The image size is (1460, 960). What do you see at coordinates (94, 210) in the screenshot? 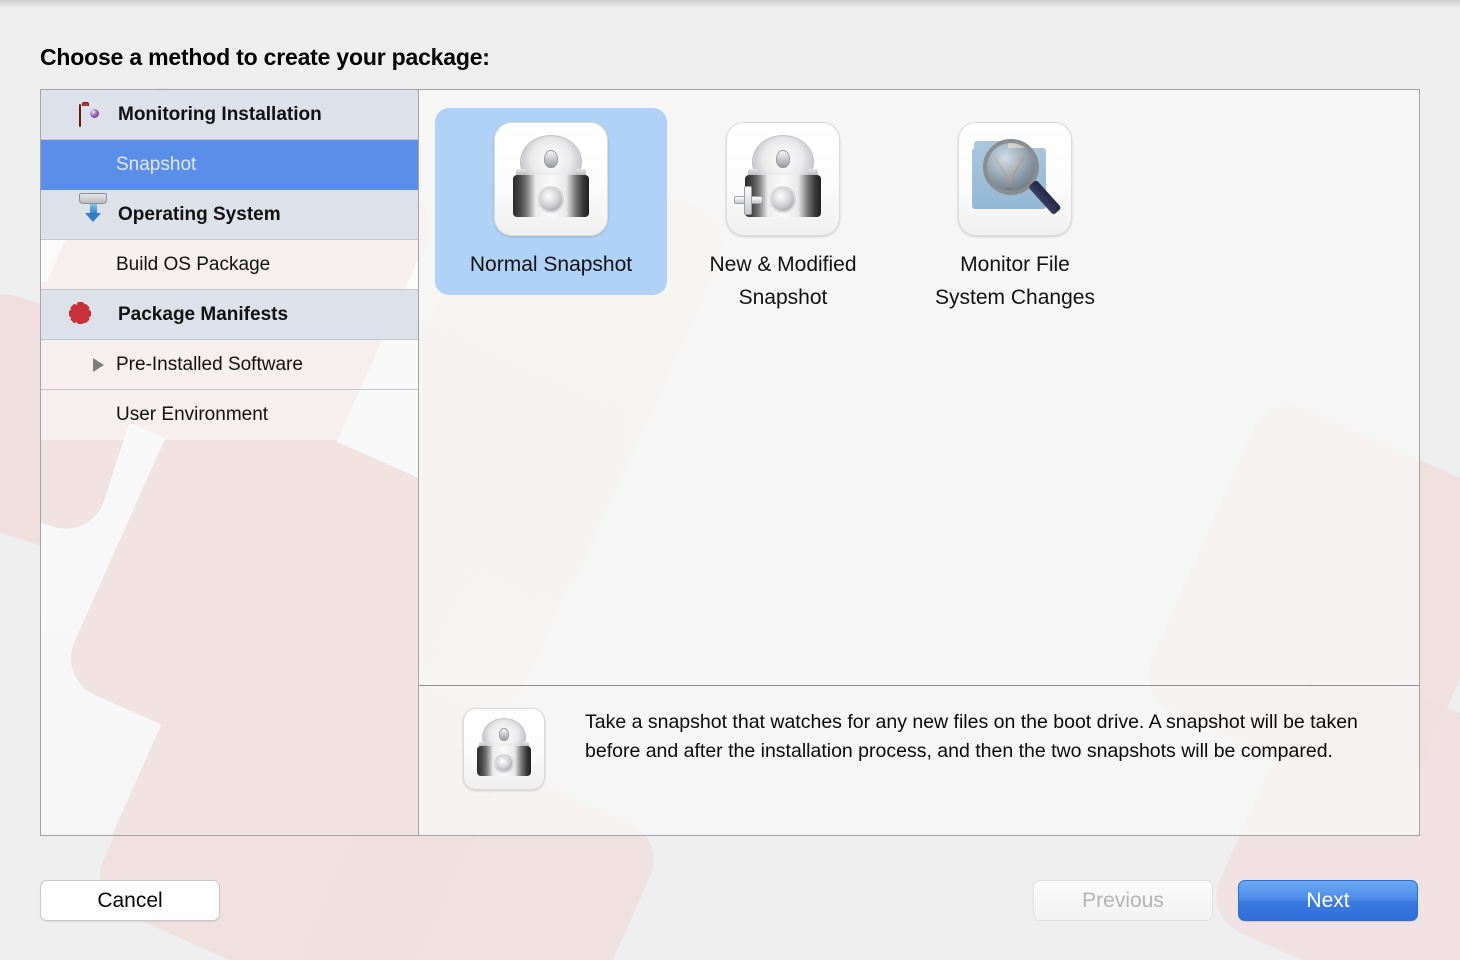
I see `install-icon` at bounding box center [94, 210].